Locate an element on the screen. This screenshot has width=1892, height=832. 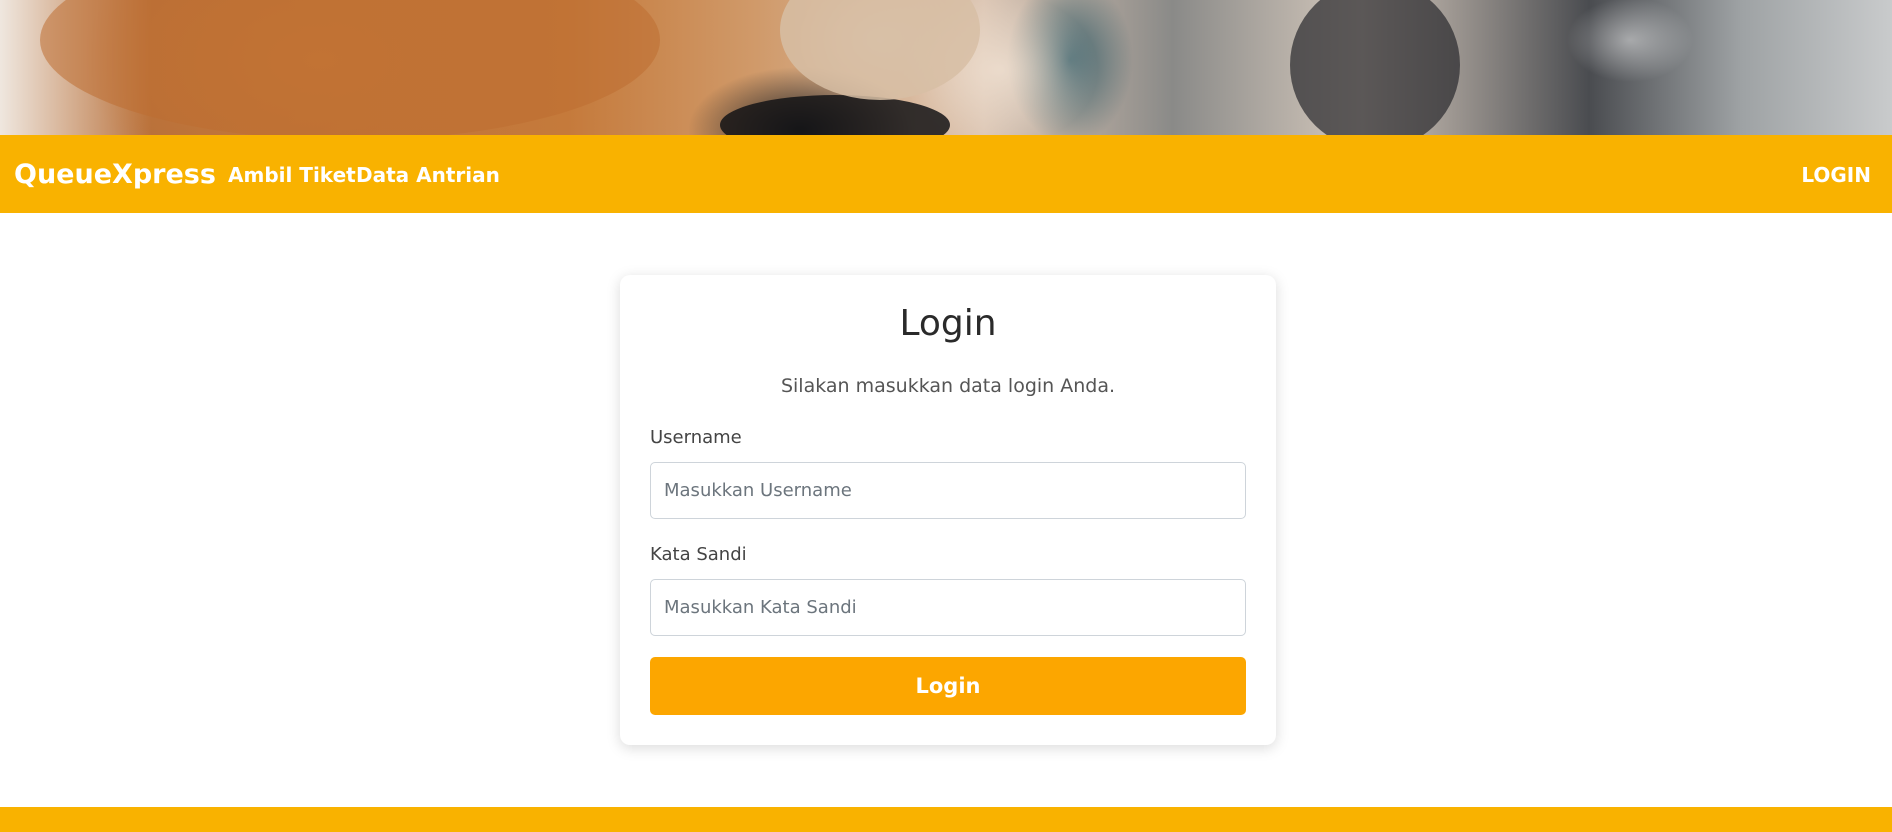
login-submit-button: Login is located at coordinates (948, 686).